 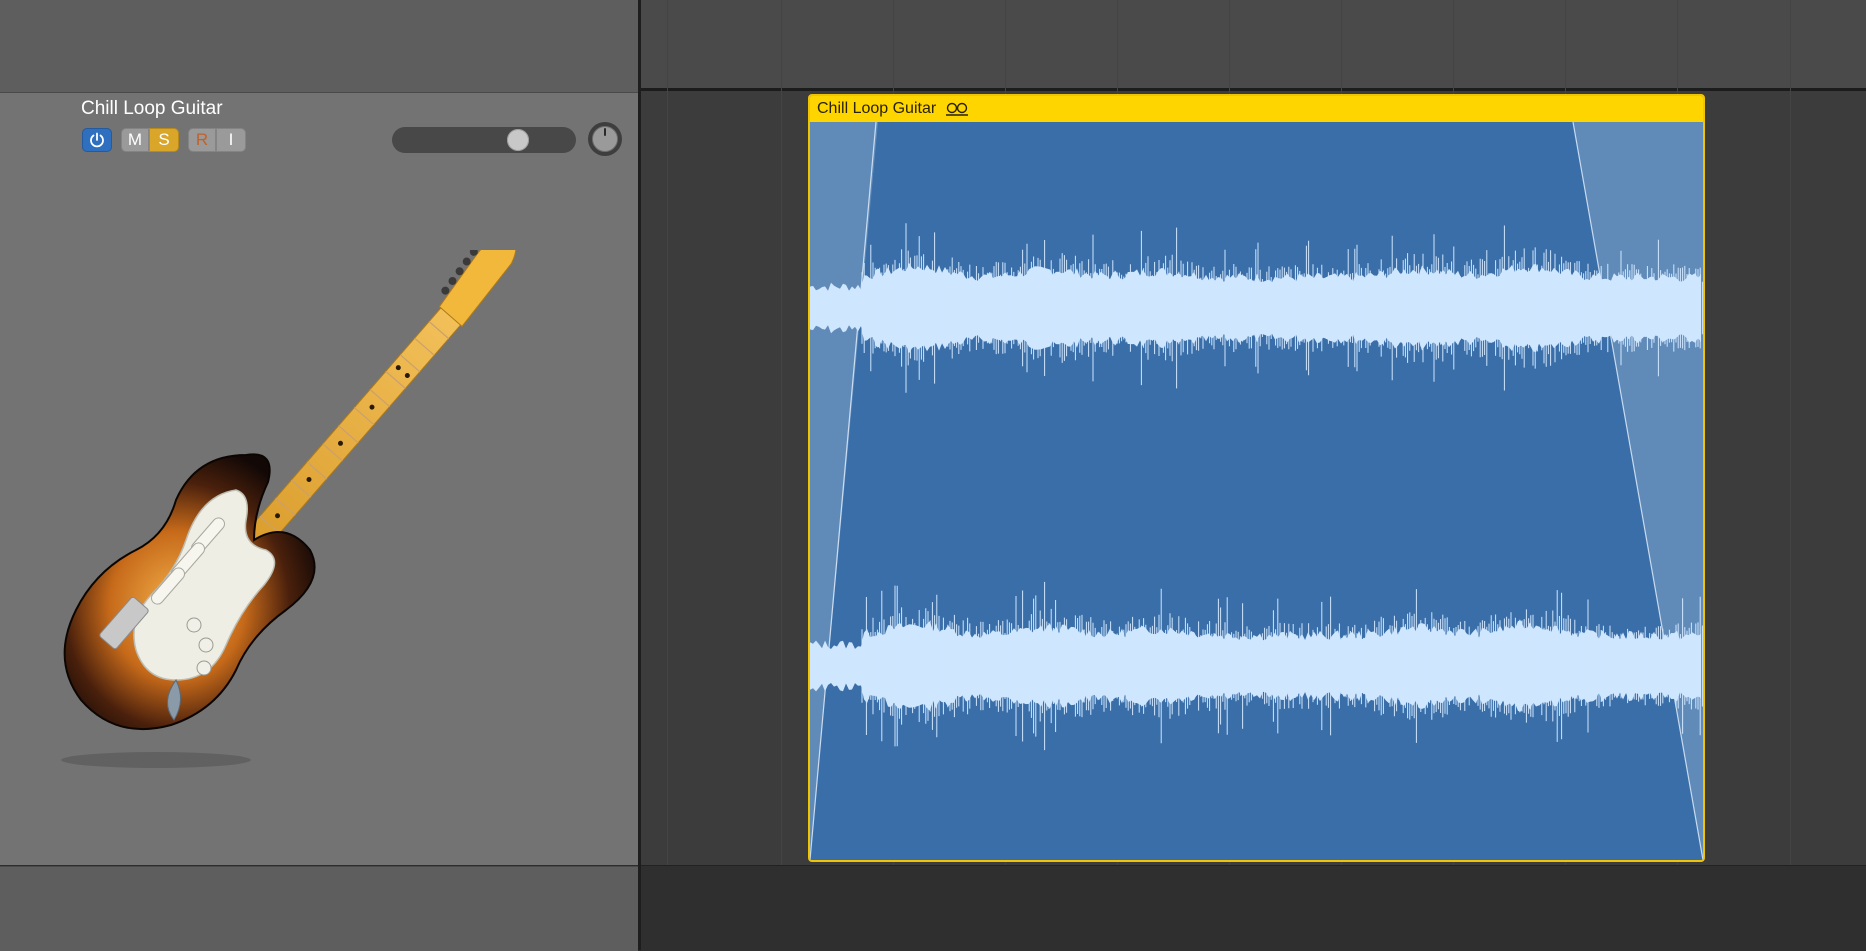 I want to click on solo-button: S, so click(x=164, y=140).